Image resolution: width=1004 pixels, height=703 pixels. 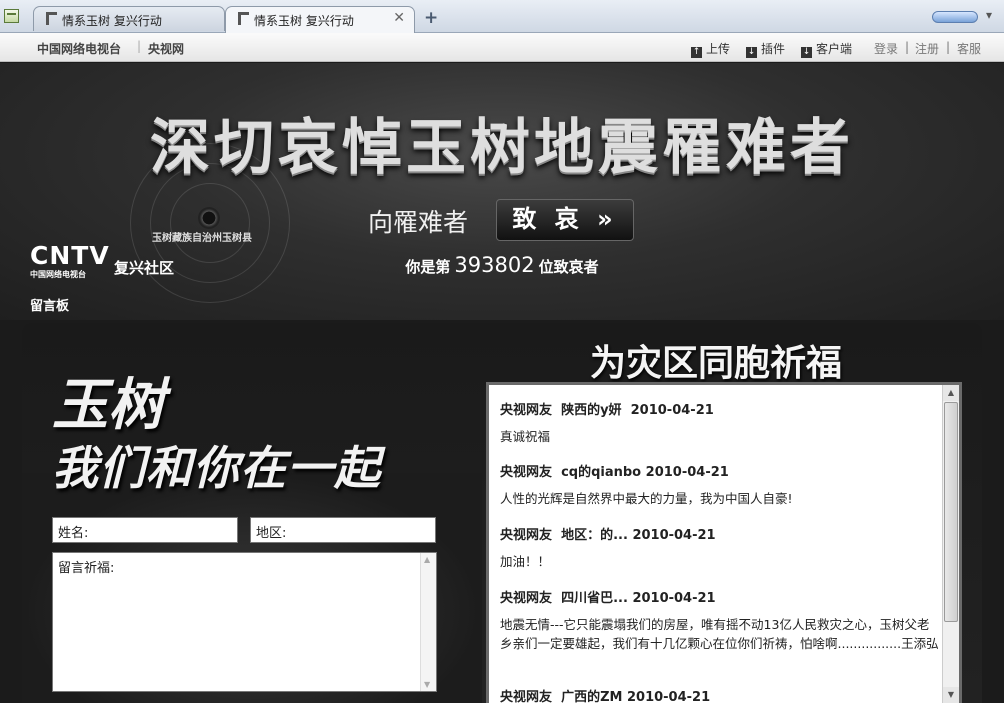 I want to click on site-top-nav: 中国网络电视台 | 央视网 ↑ 上传 ↓ 插件 ↓ 客户端 登录 | 注册 | 客服, so click(x=502, y=47).